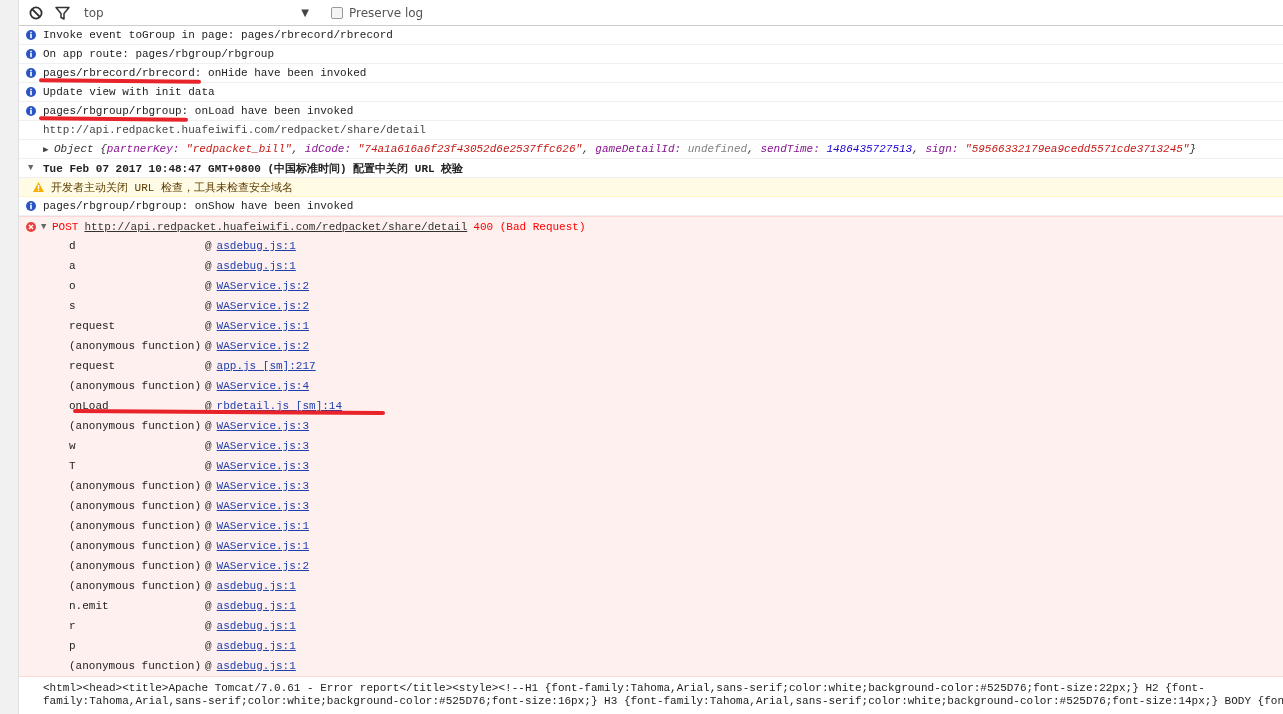  What do you see at coordinates (529, 226) in the screenshot?
I see `request-status: 400 (Bad Request)` at bounding box center [529, 226].